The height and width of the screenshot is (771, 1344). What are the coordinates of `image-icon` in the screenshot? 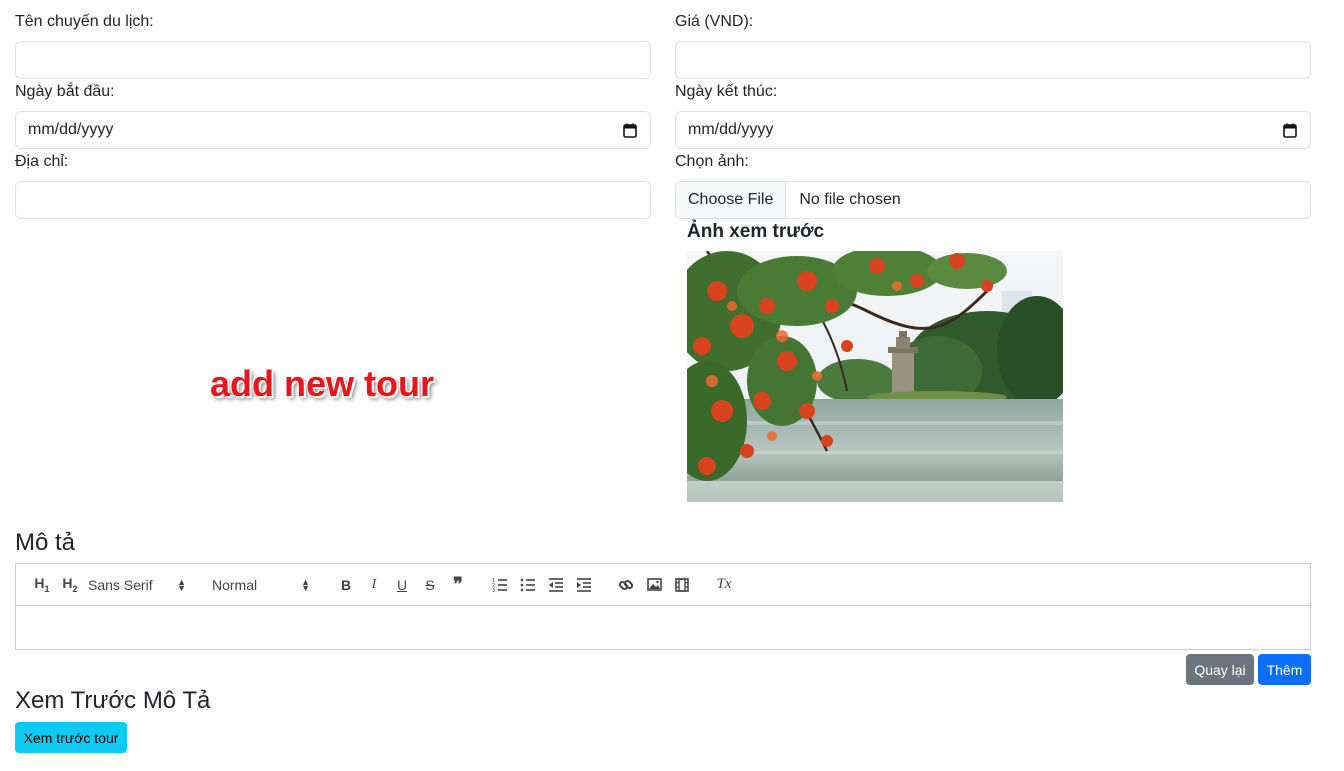 It's located at (654, 584).